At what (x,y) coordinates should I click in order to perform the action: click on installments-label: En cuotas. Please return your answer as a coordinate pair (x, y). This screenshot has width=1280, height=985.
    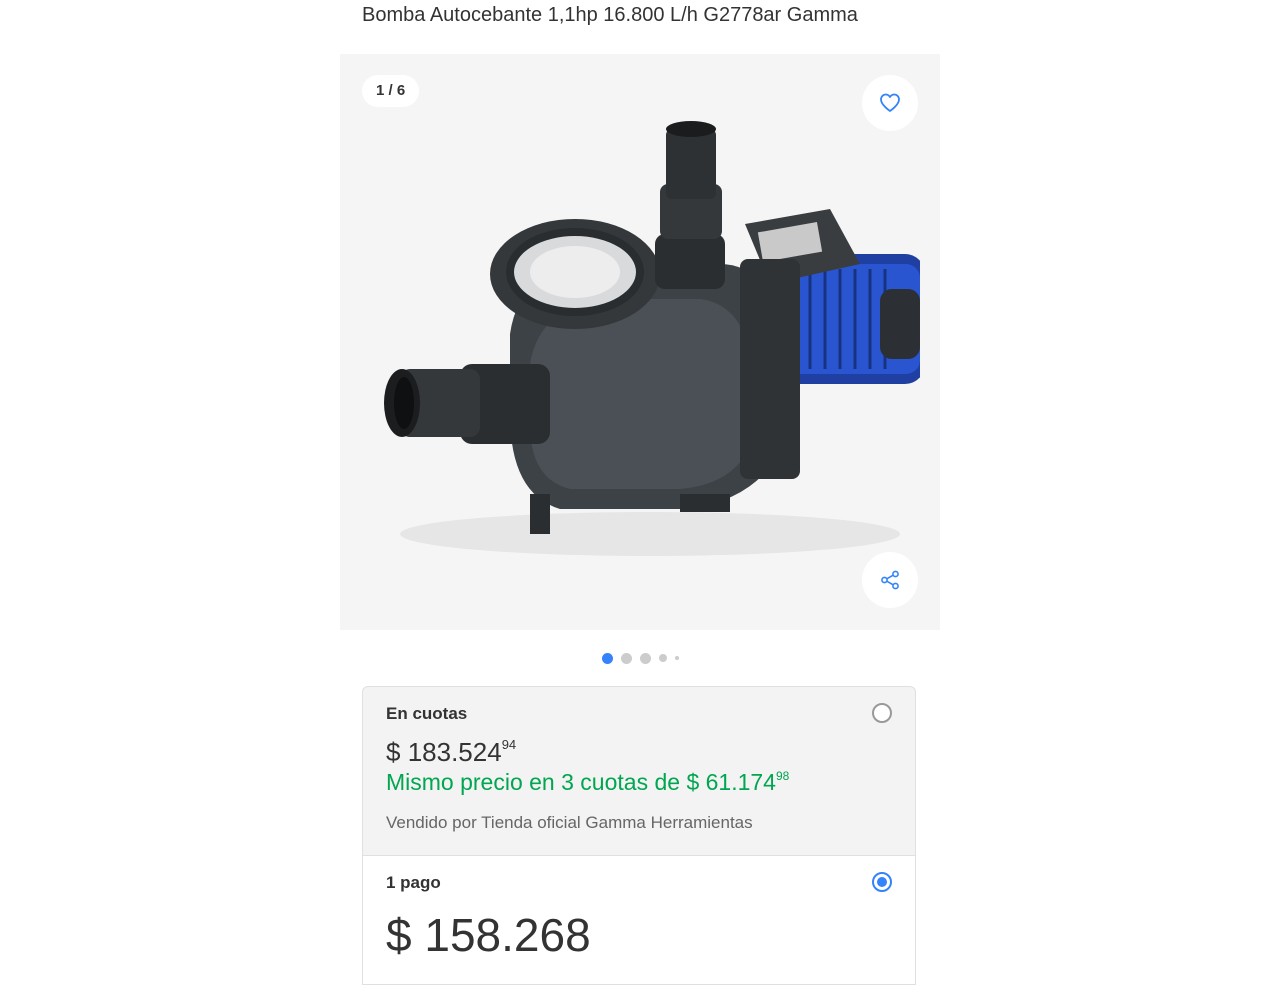
    Looking at the image, I should click on (427, 713).